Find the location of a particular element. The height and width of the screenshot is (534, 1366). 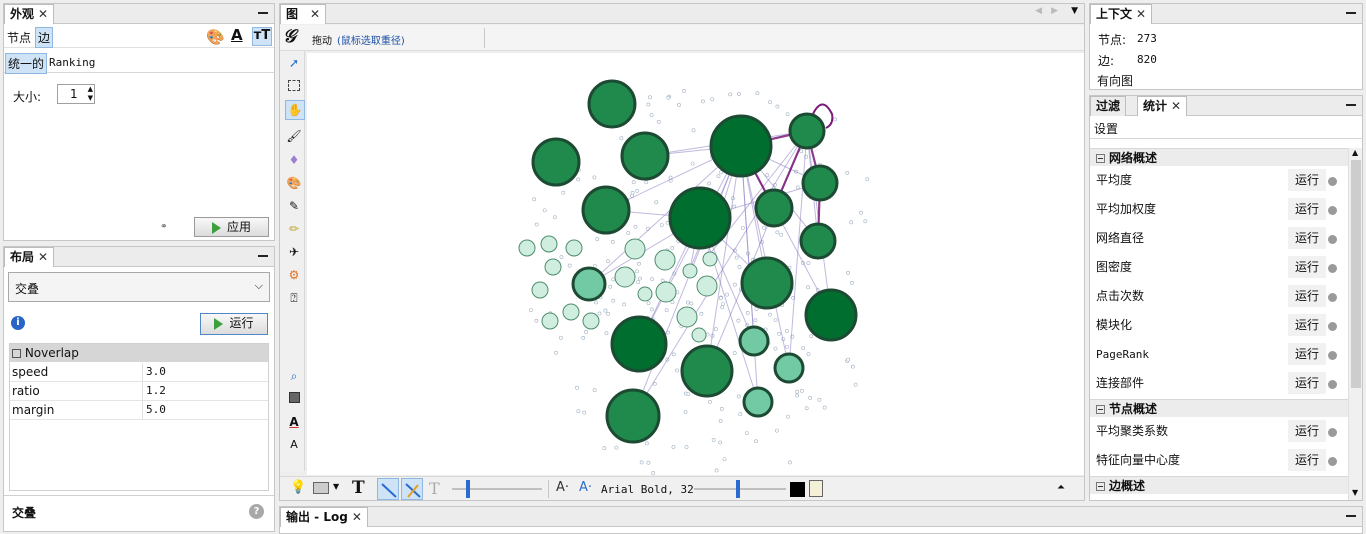

font-slider-thumb is located at coordinates (738, 489).